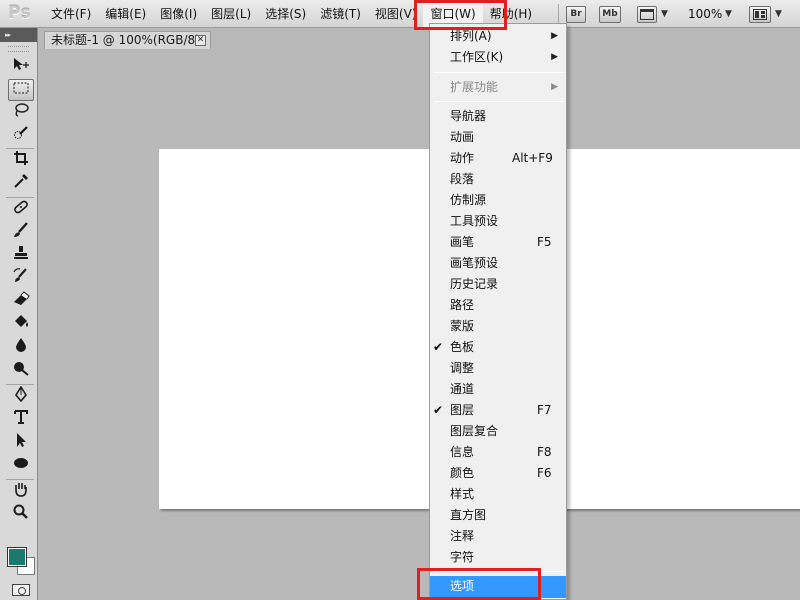 The image size is (800, 600). I want to click on crop-tool-icon, so click(21, 161).